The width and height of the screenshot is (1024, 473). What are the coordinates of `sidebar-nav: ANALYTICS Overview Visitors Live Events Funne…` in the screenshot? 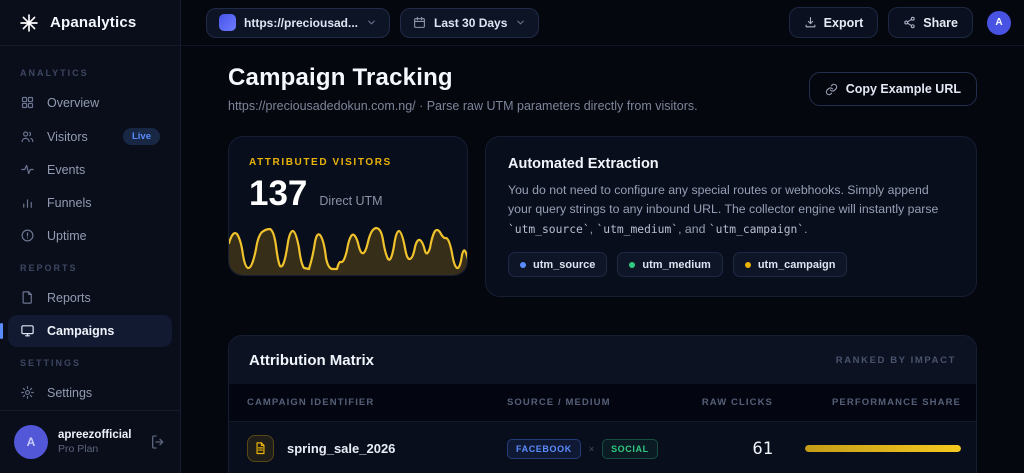 It's located at (90, 228).